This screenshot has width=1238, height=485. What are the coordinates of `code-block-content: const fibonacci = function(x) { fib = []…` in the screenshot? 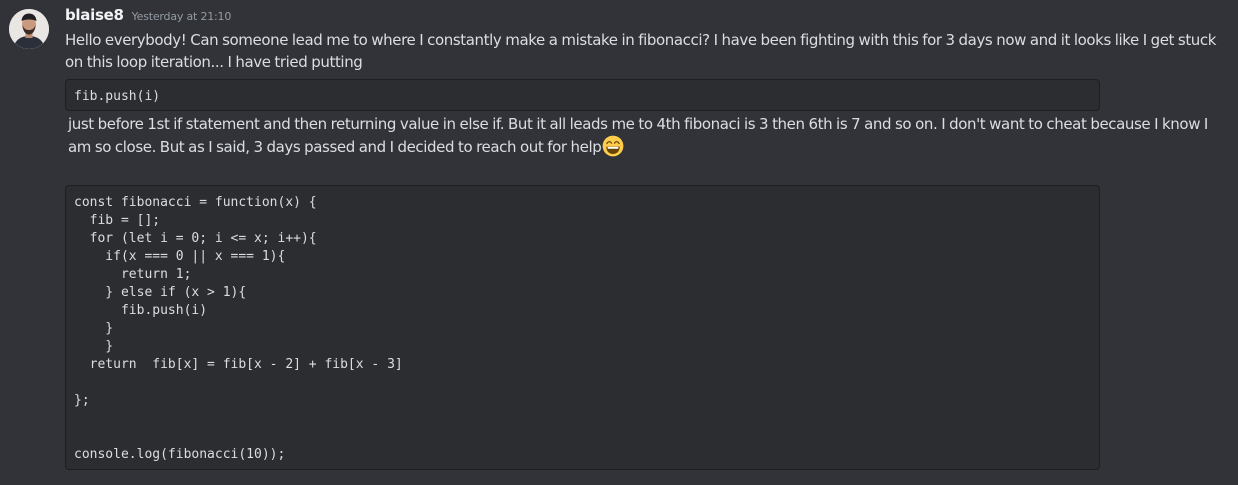 It's located at (238, 328).